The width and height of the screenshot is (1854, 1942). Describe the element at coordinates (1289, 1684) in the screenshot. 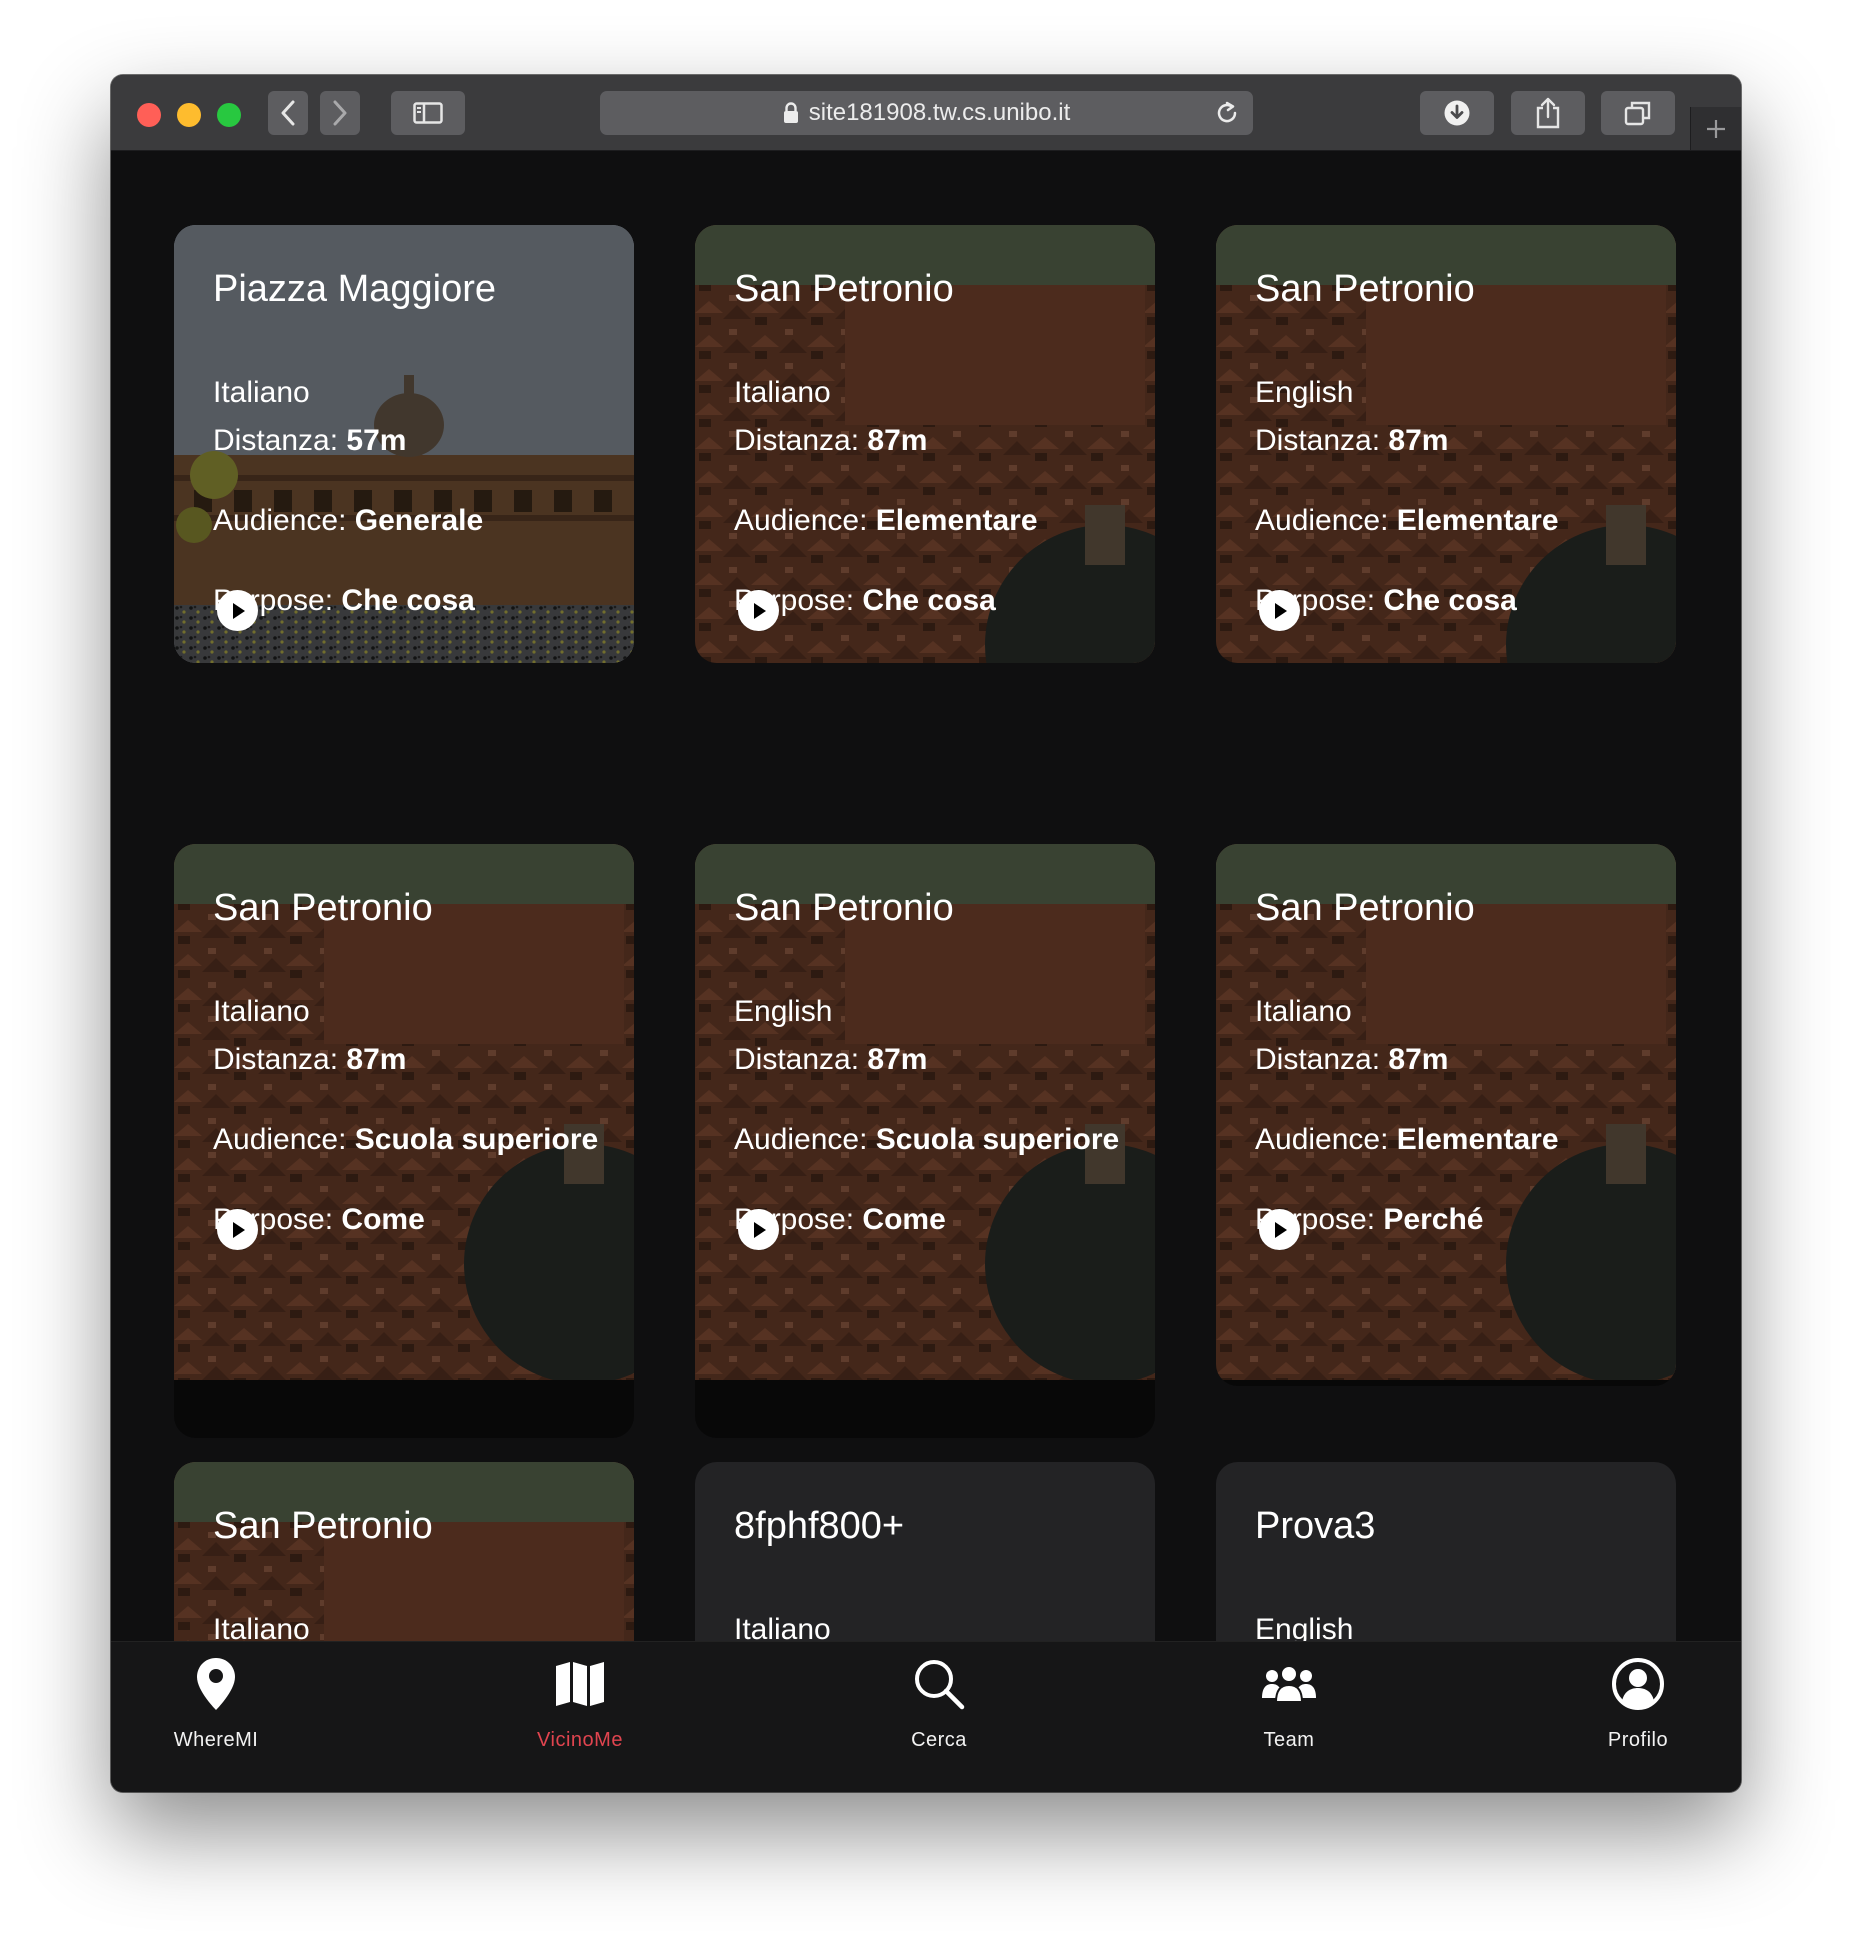

I see `team-icon` at that location.